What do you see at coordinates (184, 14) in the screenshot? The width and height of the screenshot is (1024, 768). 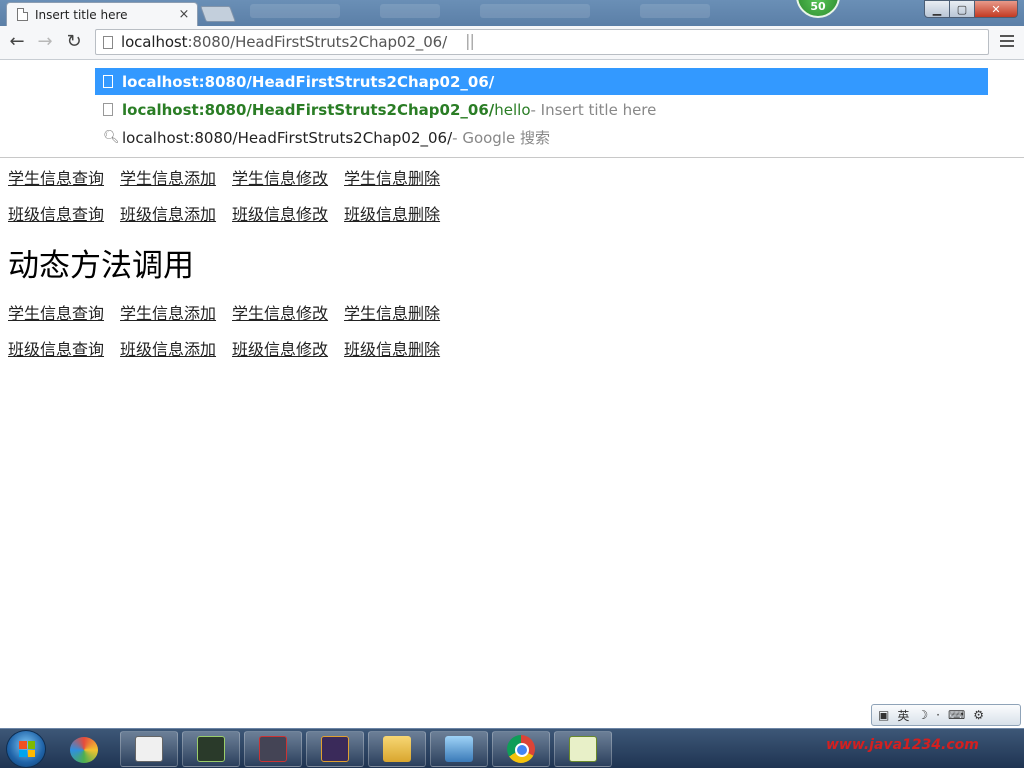 I see `tab-close-icon: ×` at bounding box center [184, 14].